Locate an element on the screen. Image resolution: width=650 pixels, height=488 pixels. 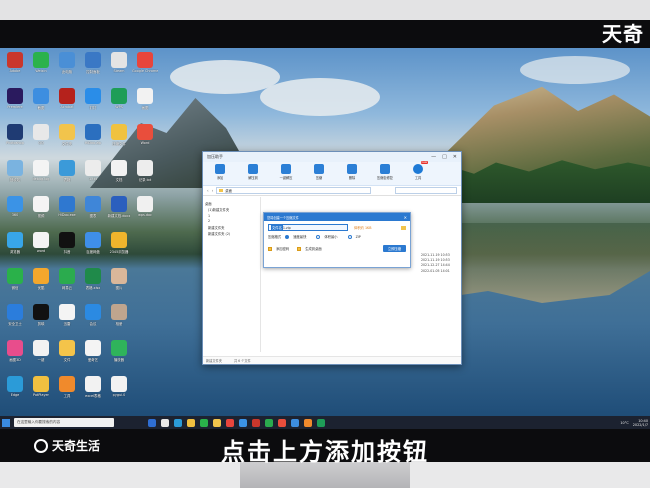
desktop-icon: 网易云 is located at coordinates (67, 279).